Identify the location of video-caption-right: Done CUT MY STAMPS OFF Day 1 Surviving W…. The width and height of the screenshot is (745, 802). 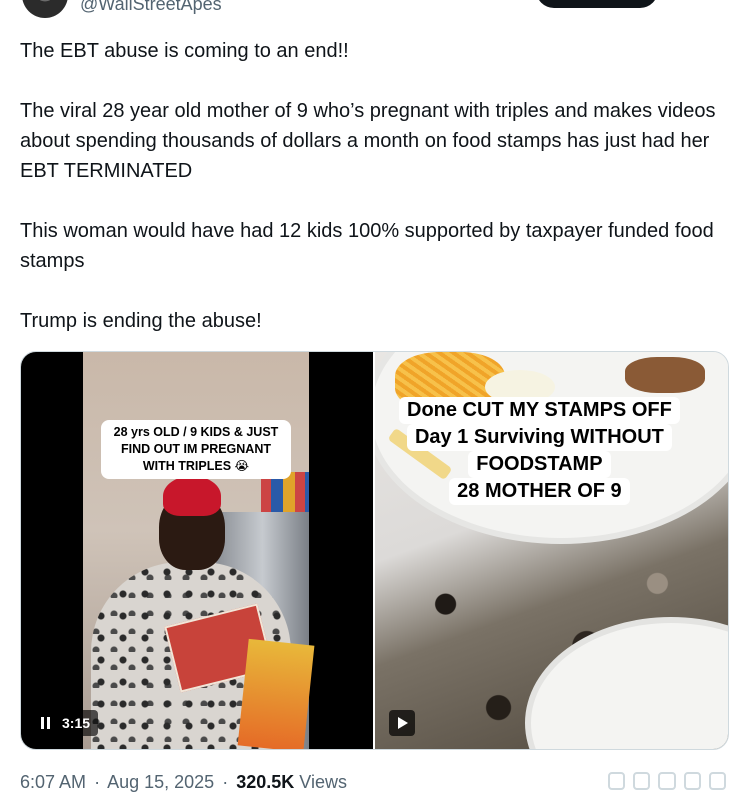
(539, 451).